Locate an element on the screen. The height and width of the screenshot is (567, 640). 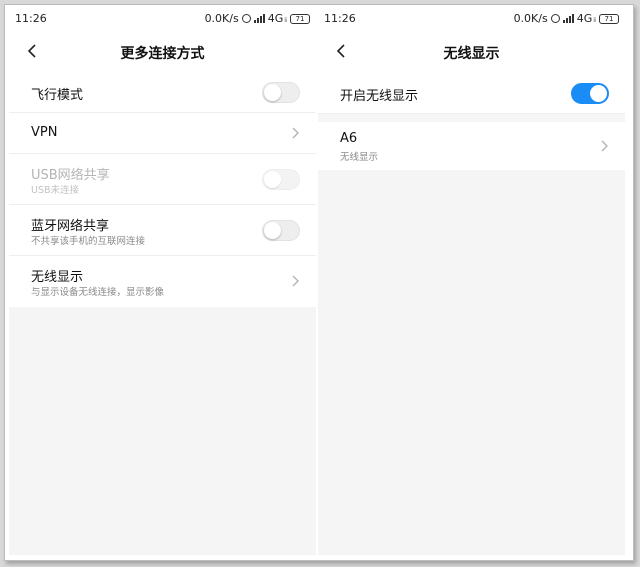
row-title: 无线显示 is located at coordinates (57, 277).